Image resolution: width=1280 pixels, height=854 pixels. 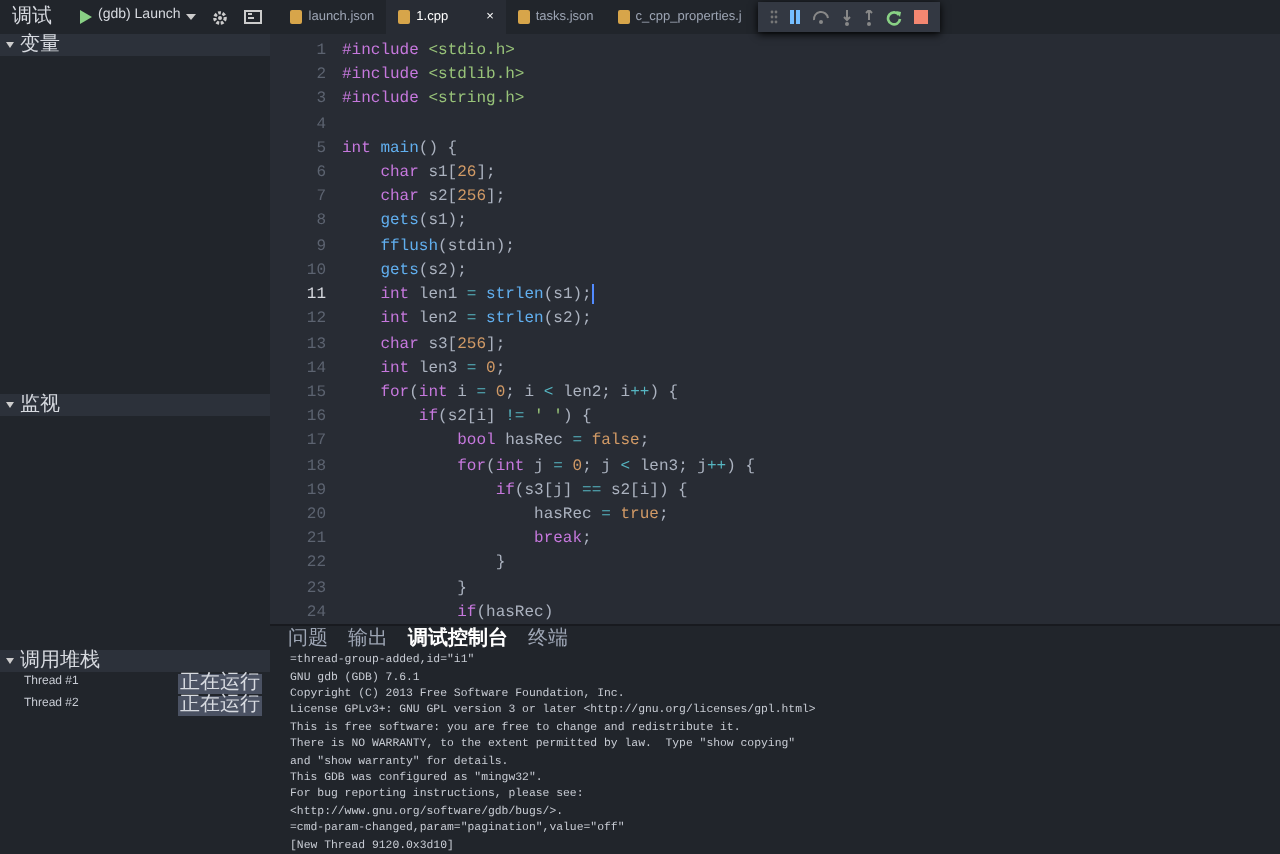 I want to click on line-number: 24, so click(x=315, y=613).